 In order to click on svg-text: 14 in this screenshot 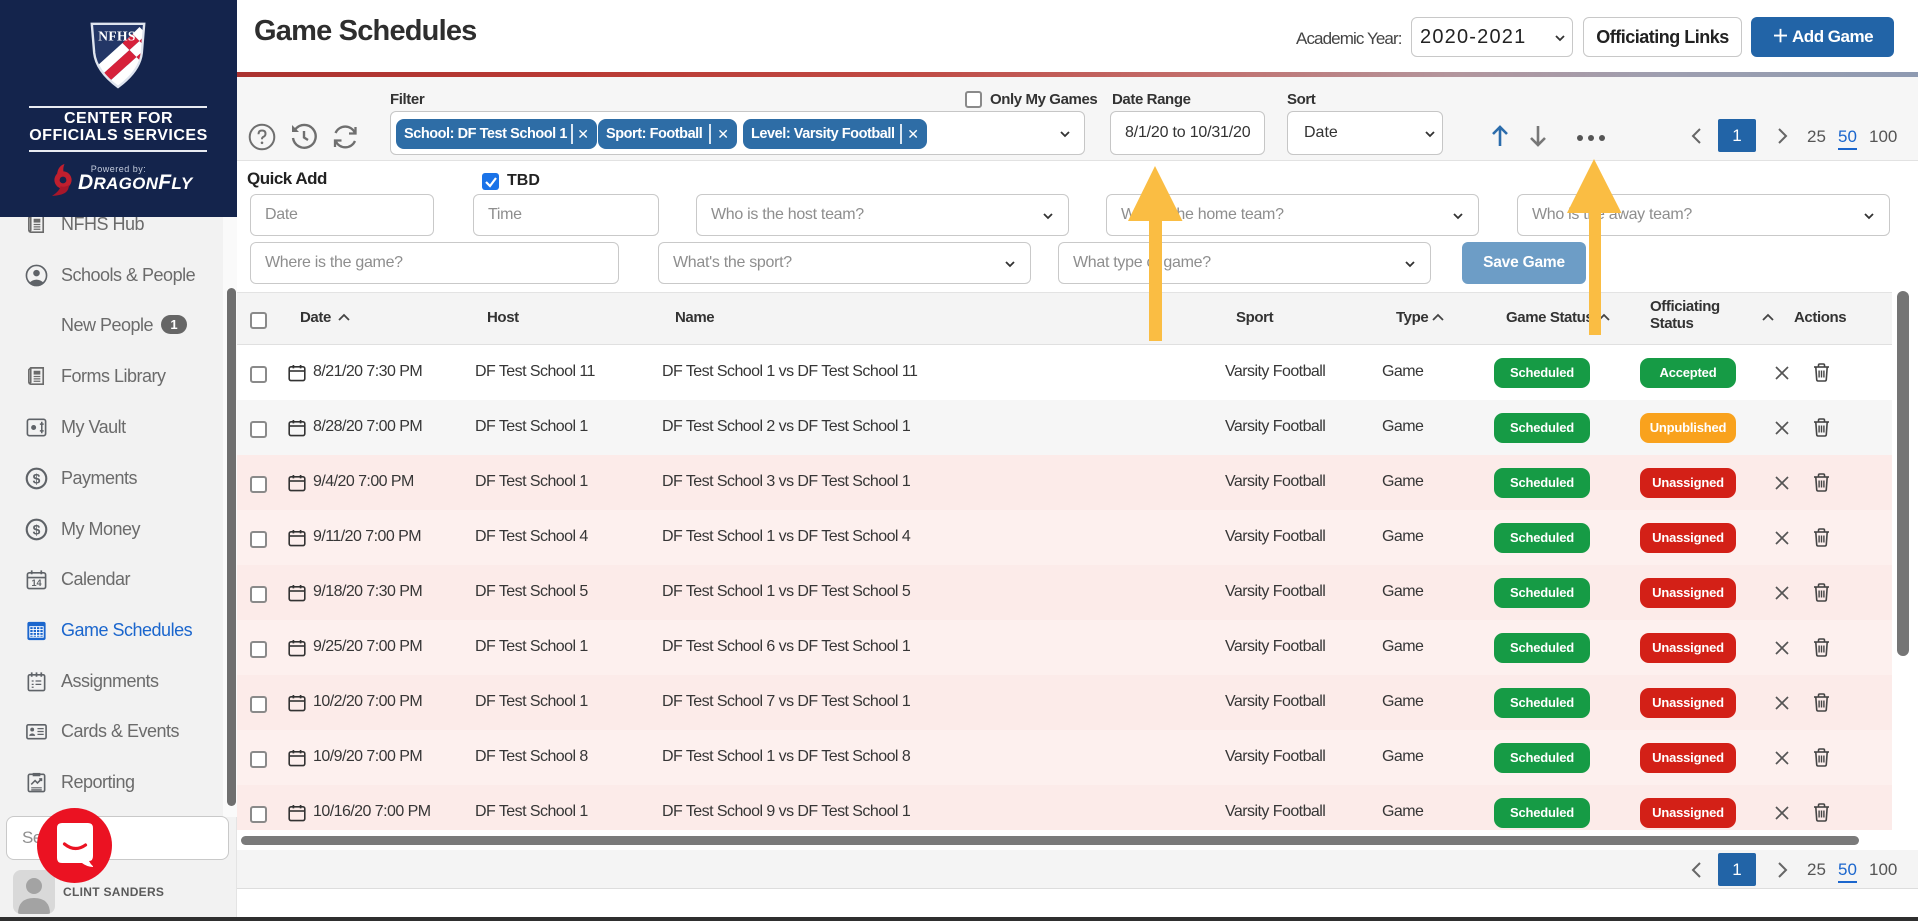, I will do `click(36, 583)`.